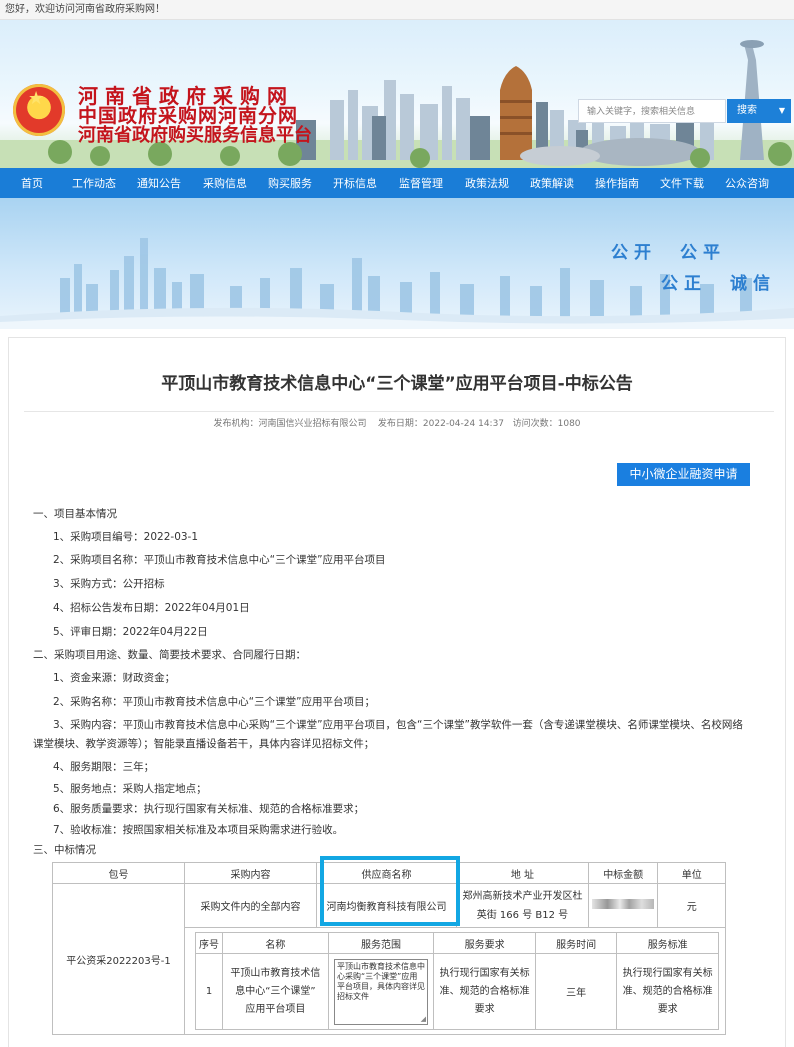 Image resolution: width=794 pixels, height=1047 pixels. Describe the element at coordinates (381, 943) in the screenshot. I see `col-scope: 服务范围` at that location.